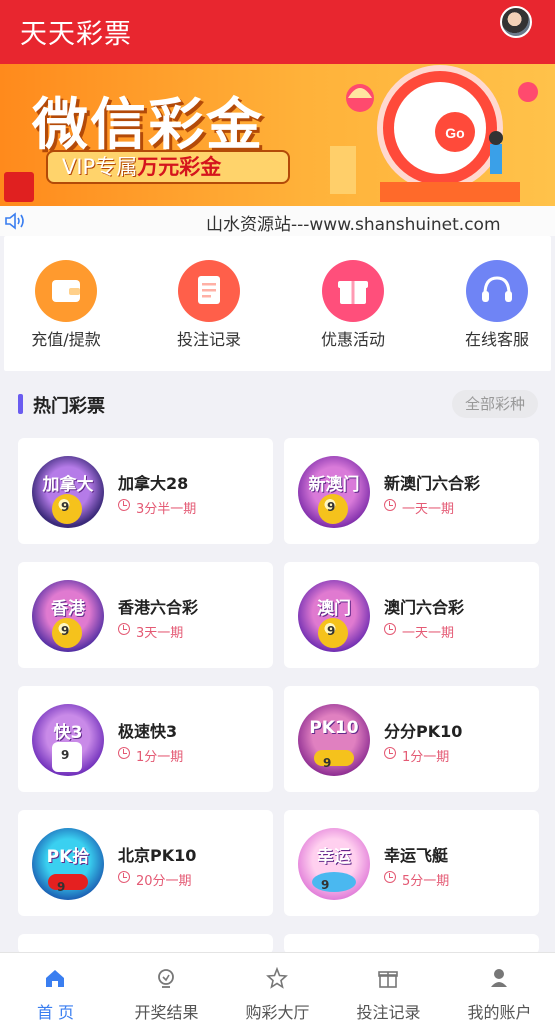  I want to click on lottery-name: 加拿大28, so click(153, 483).